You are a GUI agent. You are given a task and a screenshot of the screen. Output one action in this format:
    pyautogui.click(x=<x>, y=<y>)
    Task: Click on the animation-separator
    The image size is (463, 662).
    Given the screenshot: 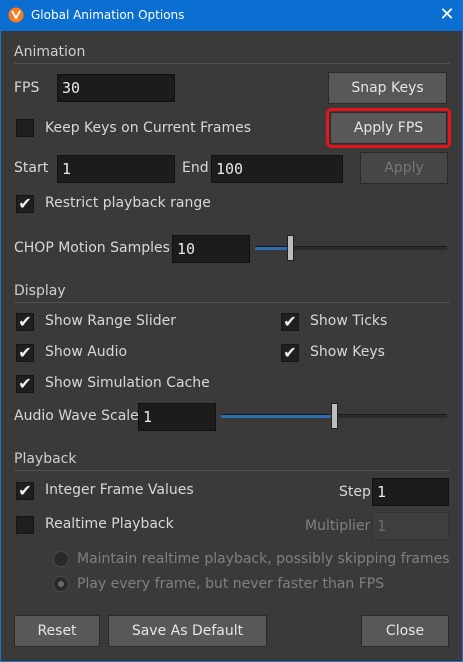 What is the action you would take?
    pyautogui.click(x=232, y=63)
    